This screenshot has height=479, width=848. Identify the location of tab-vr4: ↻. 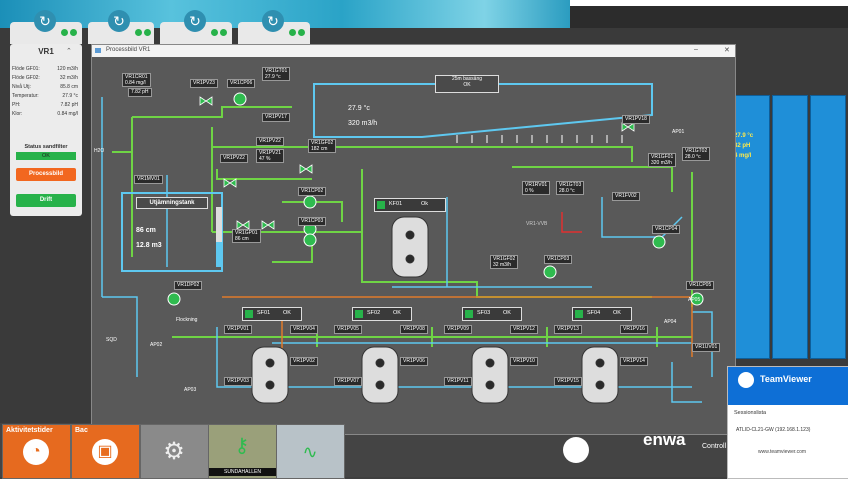
(274, 27).